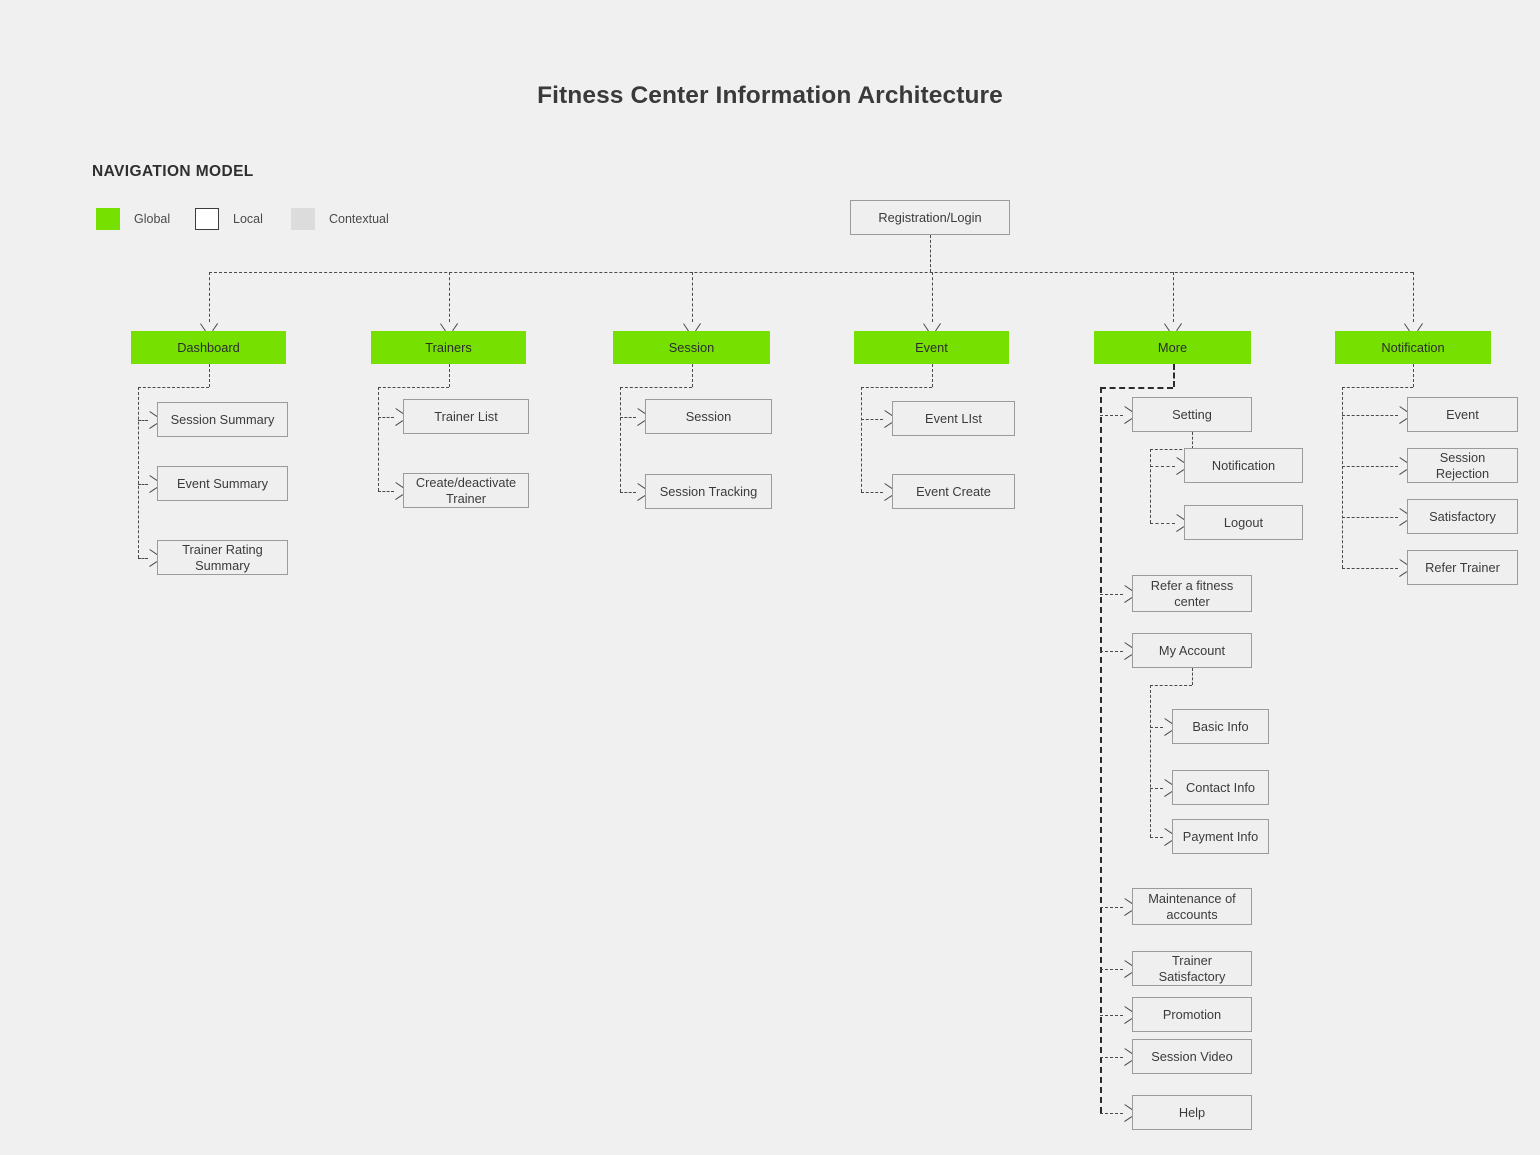 Image resolution: width=1540 pixels, height=1155 pixels. What do you see at coordinates (1192, 676) in the screenshot?
I see `sub-stem-my-account` at bounding box center [1192, 676].